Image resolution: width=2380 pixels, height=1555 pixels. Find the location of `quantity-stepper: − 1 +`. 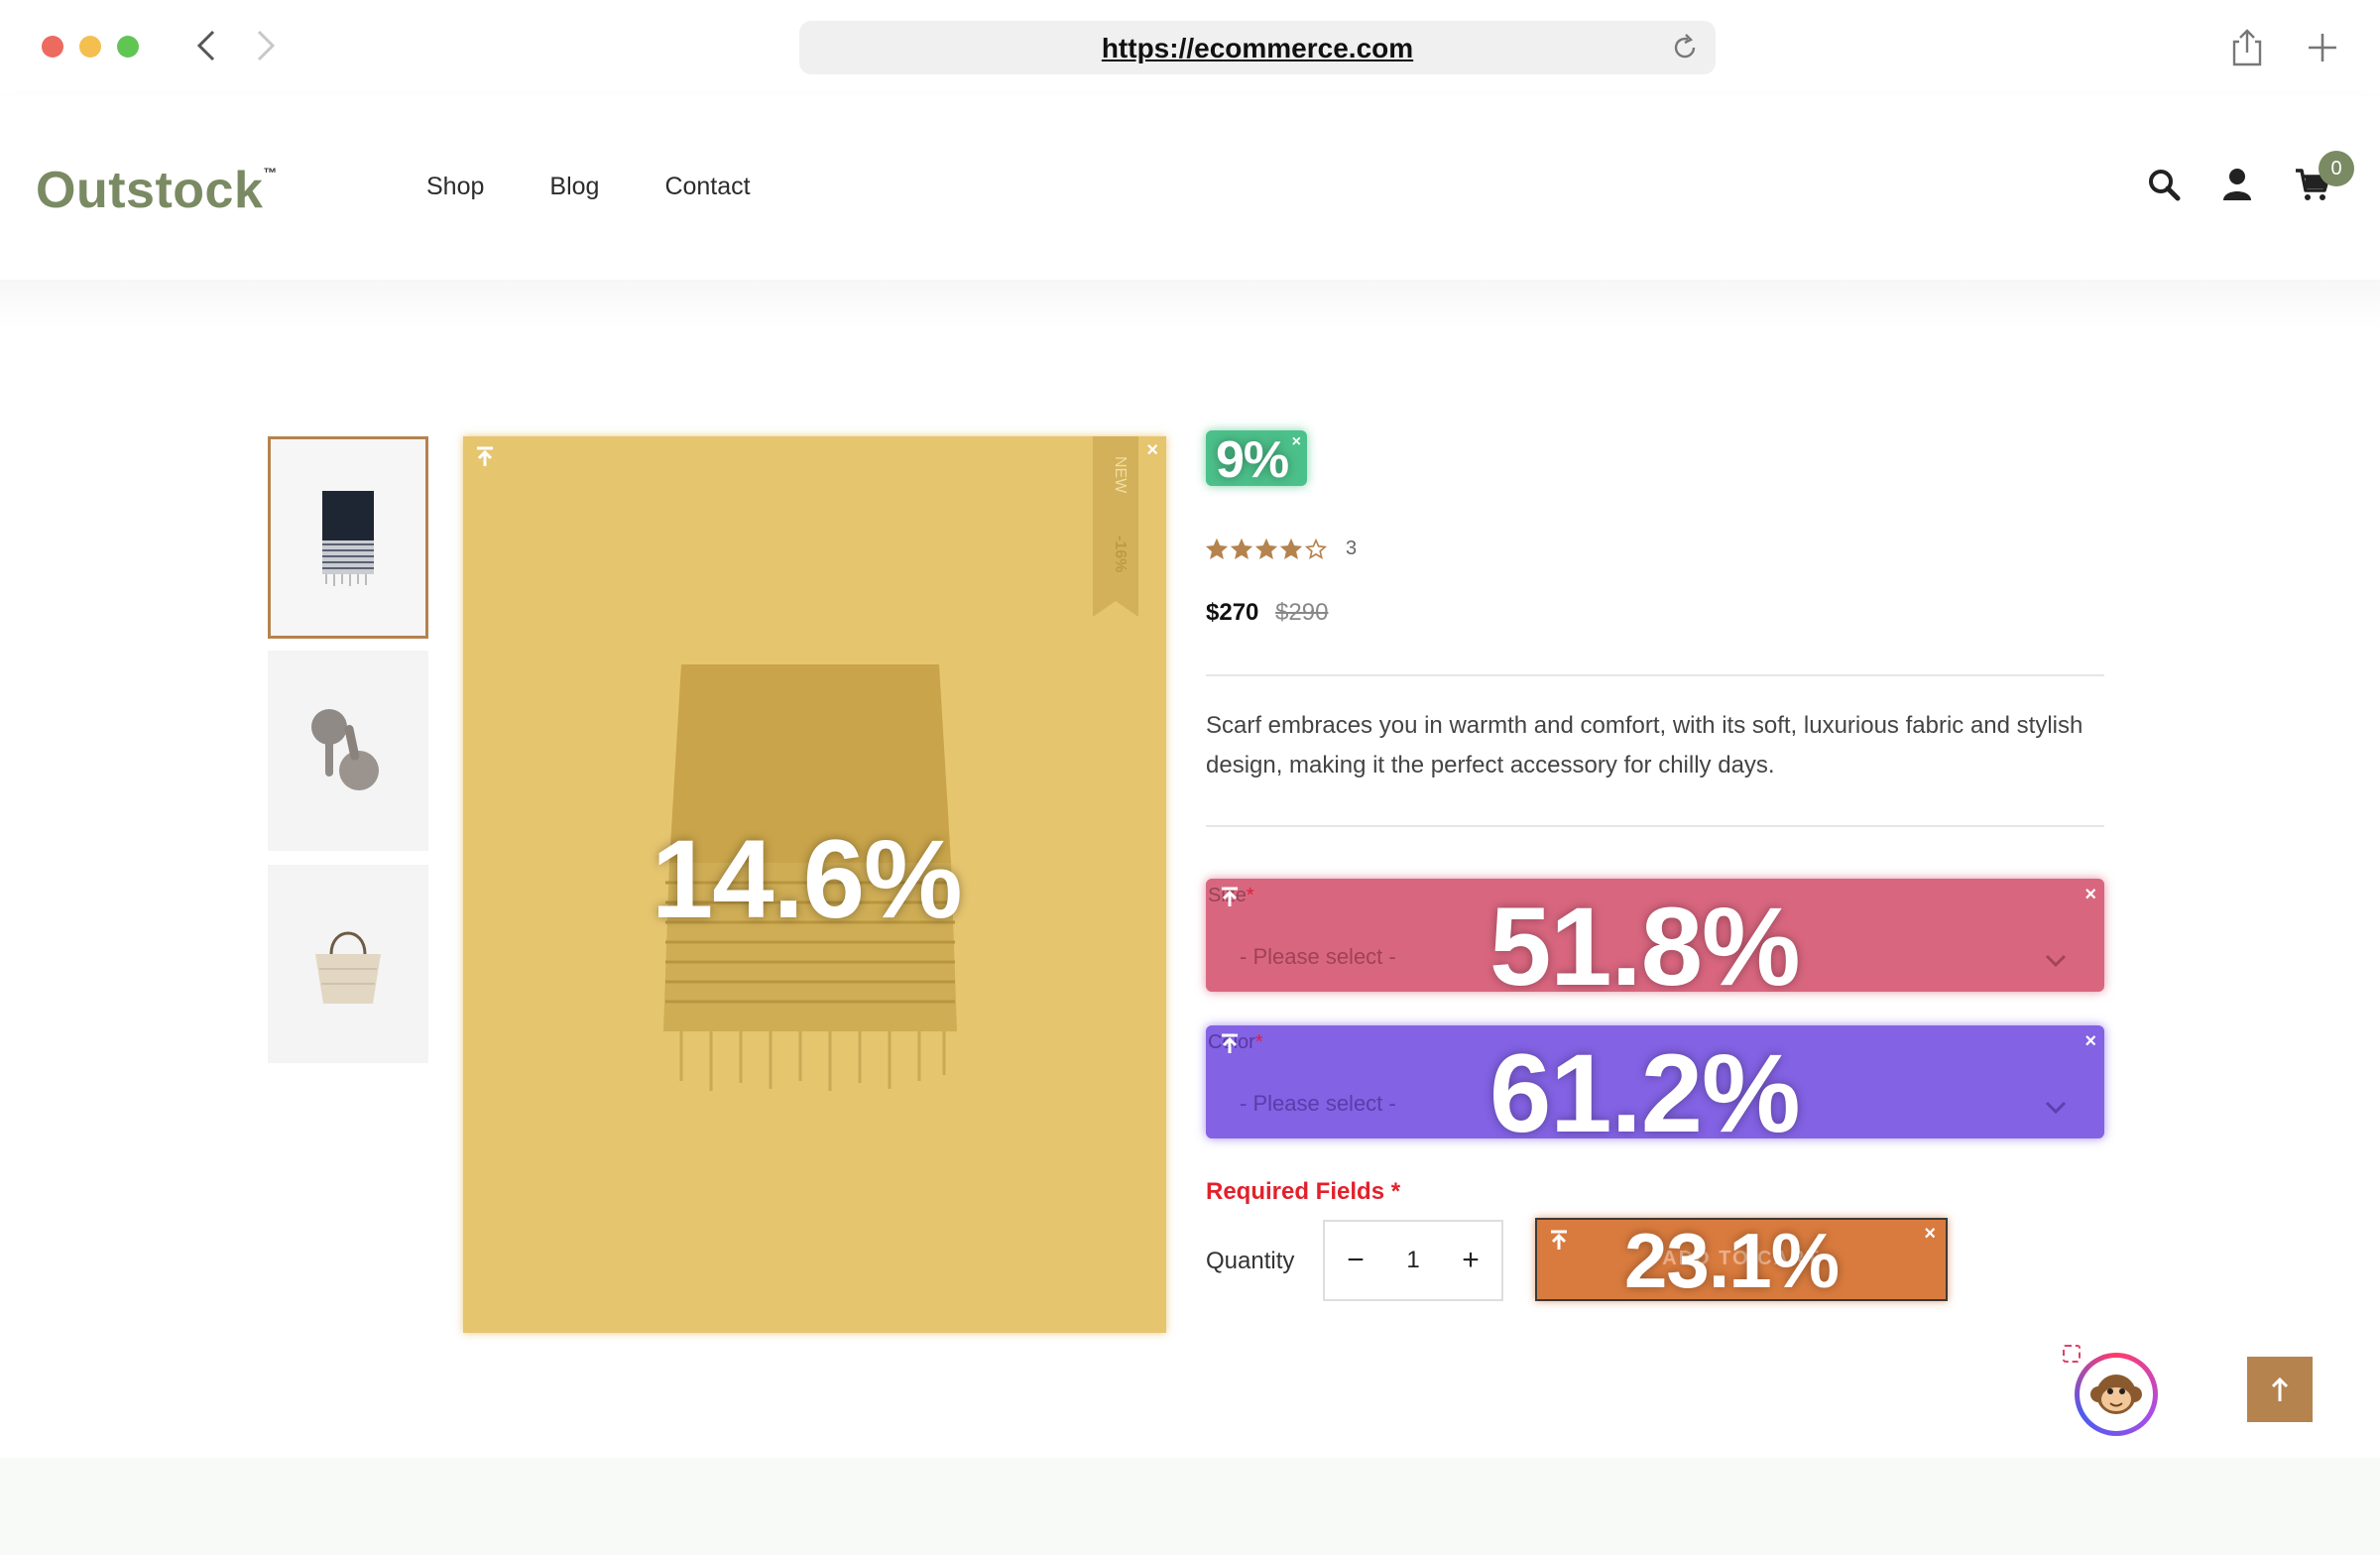

quantity-stepper: − 1 + is located at coordinates (1413, 1260).